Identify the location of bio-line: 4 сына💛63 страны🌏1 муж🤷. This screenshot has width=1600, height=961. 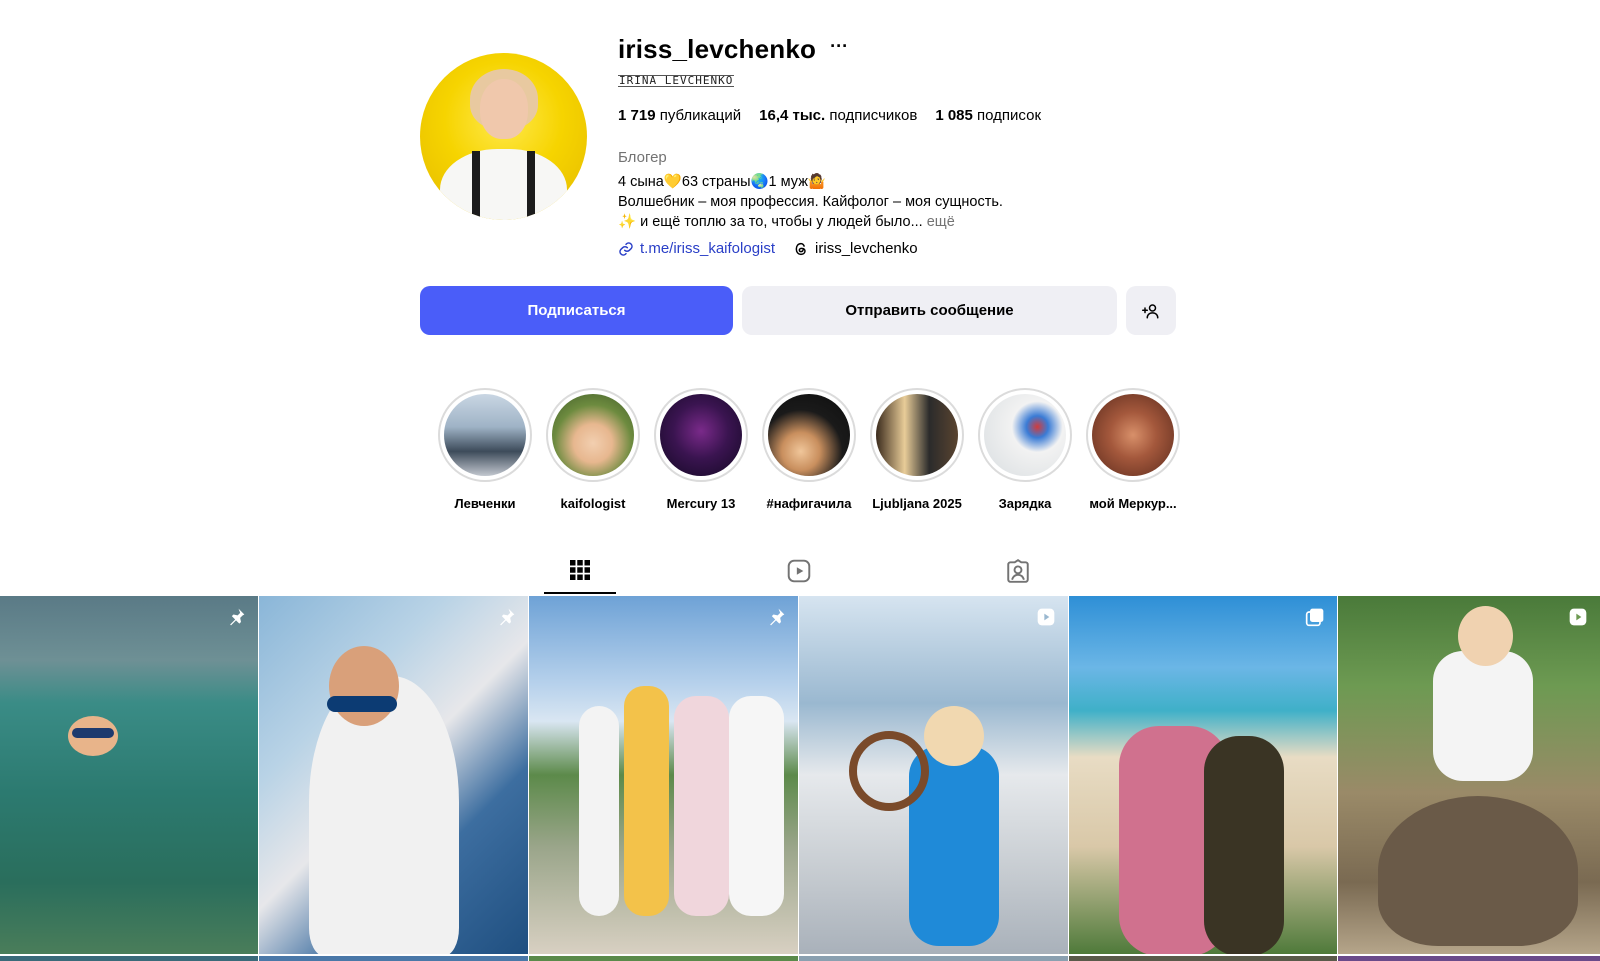
(722, 182).